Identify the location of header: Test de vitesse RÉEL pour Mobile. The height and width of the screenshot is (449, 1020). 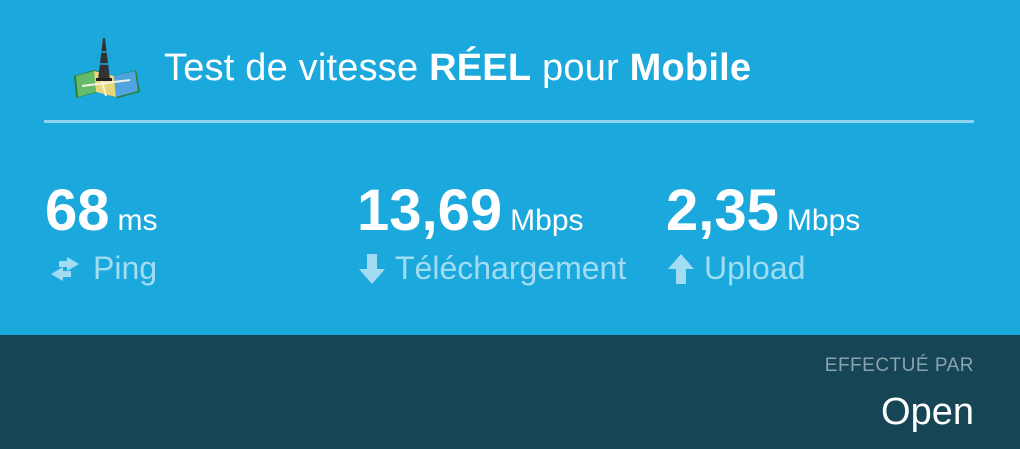
(410, 68).